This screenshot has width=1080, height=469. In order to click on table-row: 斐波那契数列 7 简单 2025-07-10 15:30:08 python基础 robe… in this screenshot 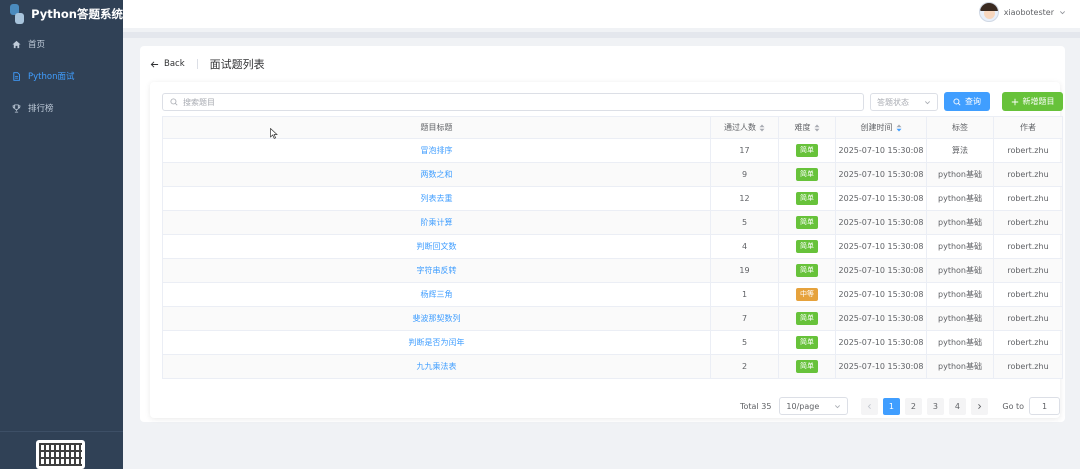, I will do `click(612, 318)`.